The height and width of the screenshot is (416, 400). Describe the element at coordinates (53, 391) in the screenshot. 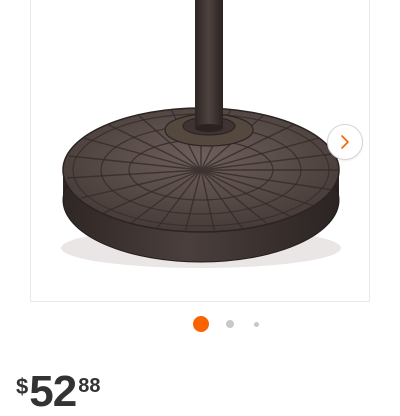

I see `price-dollars: 52` at that location.